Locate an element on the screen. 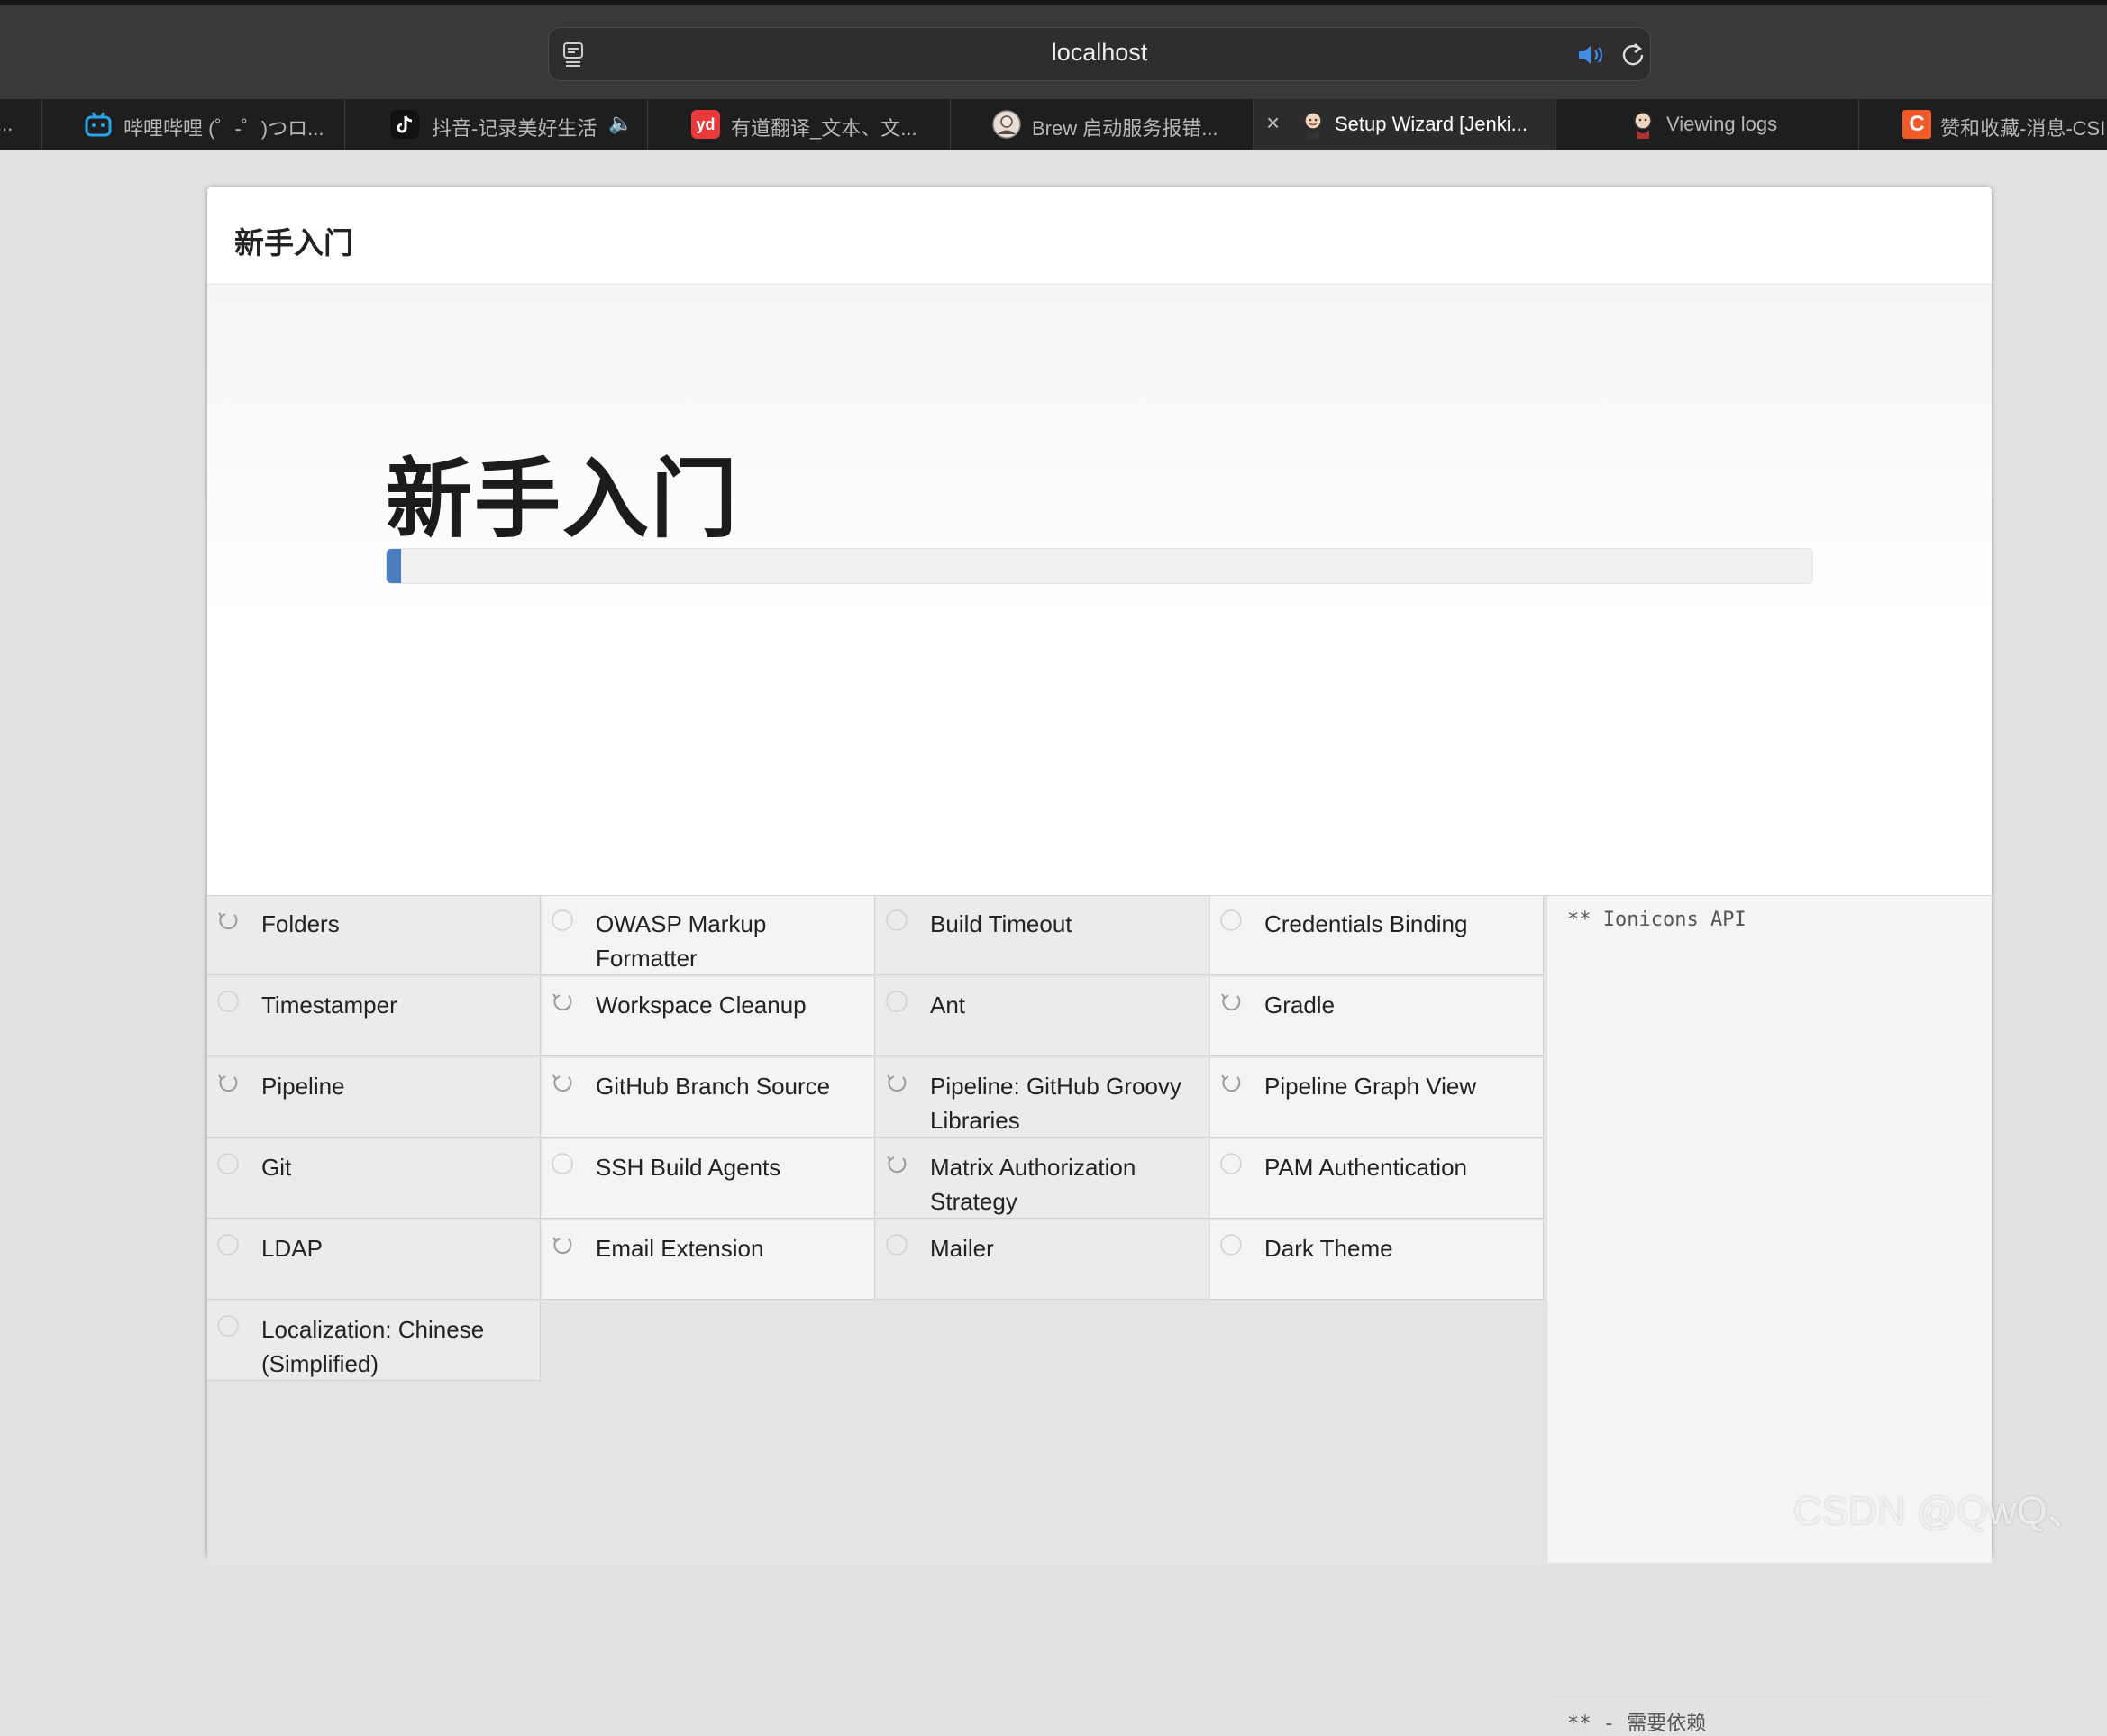 This screenshot has height=1736, width=2107. plugin-name: LDAP is located at coordinates (292, 1248).